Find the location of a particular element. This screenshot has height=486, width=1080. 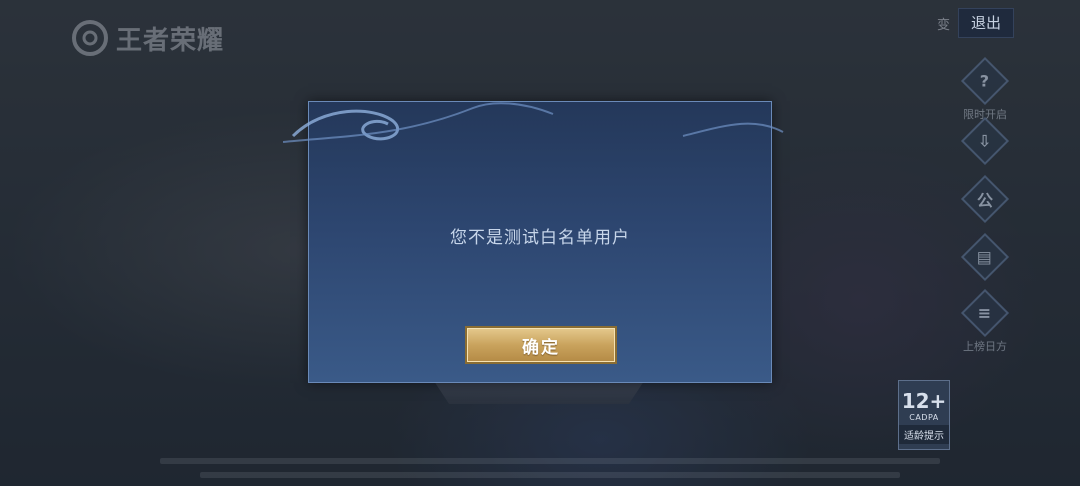

confirm-button: 确定 is located at coordinates (541, 345).